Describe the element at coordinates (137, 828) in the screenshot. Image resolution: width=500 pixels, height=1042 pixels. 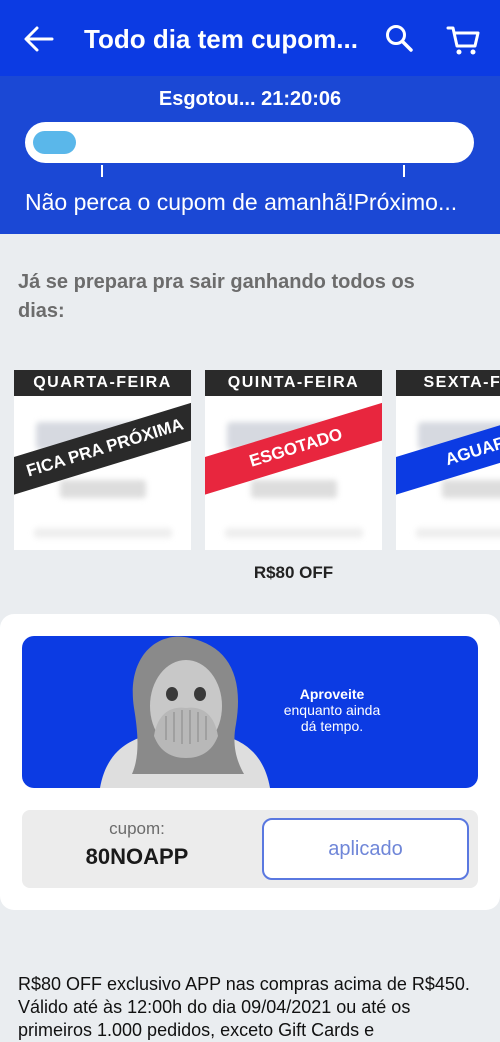
I see `coupon-label: cupom:` at that location.